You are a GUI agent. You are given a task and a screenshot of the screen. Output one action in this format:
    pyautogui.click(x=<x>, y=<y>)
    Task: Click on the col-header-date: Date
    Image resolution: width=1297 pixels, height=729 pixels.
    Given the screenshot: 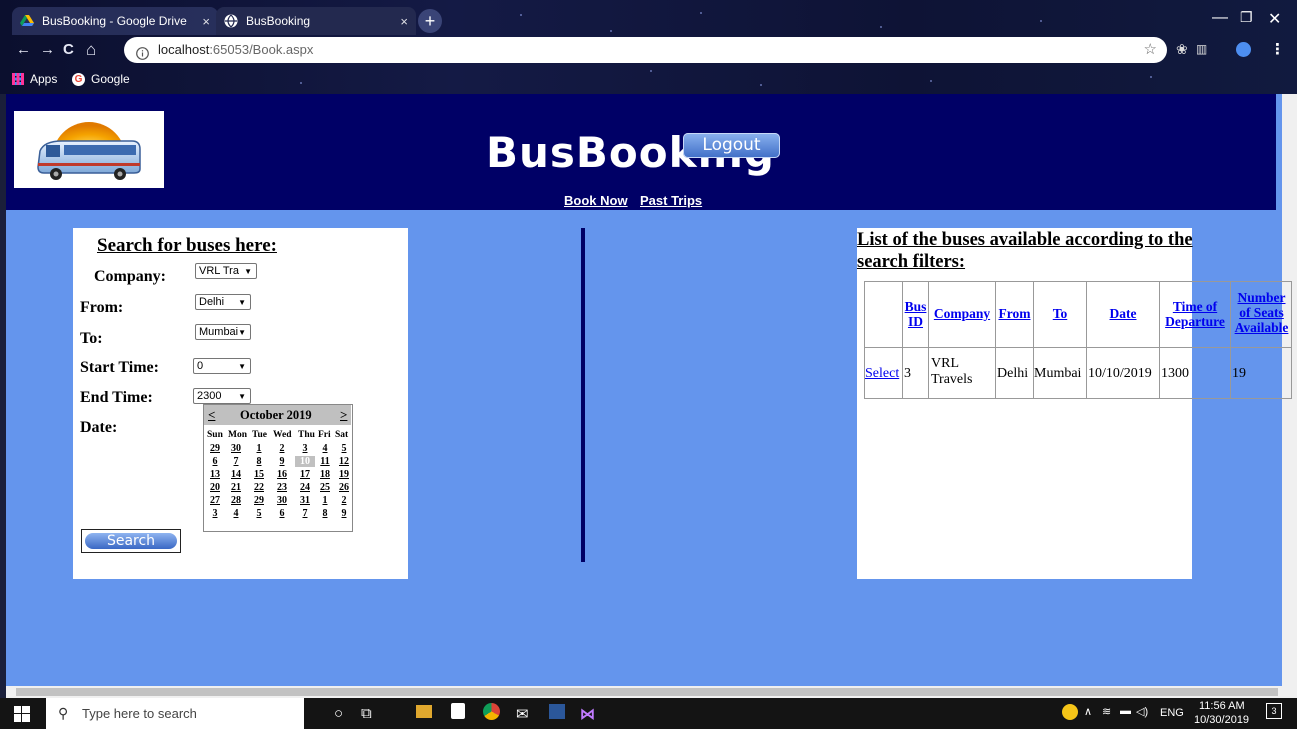 What is the action you would take?
    pyautogui.click(x=1123, y=313)
    